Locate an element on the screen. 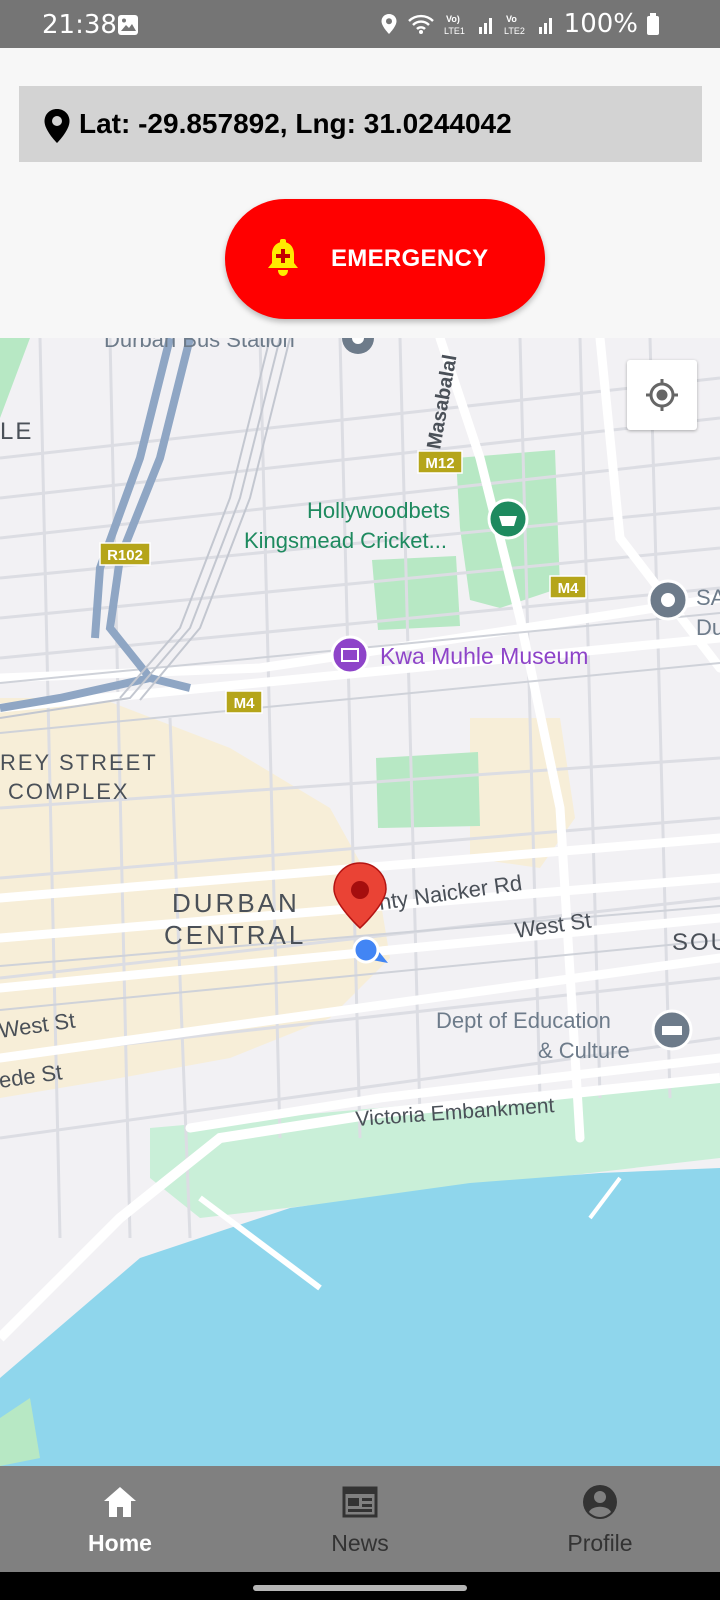 The height and width of the screenshot is (1600, 720). profile-icon is located at coordinates (600, 1502).